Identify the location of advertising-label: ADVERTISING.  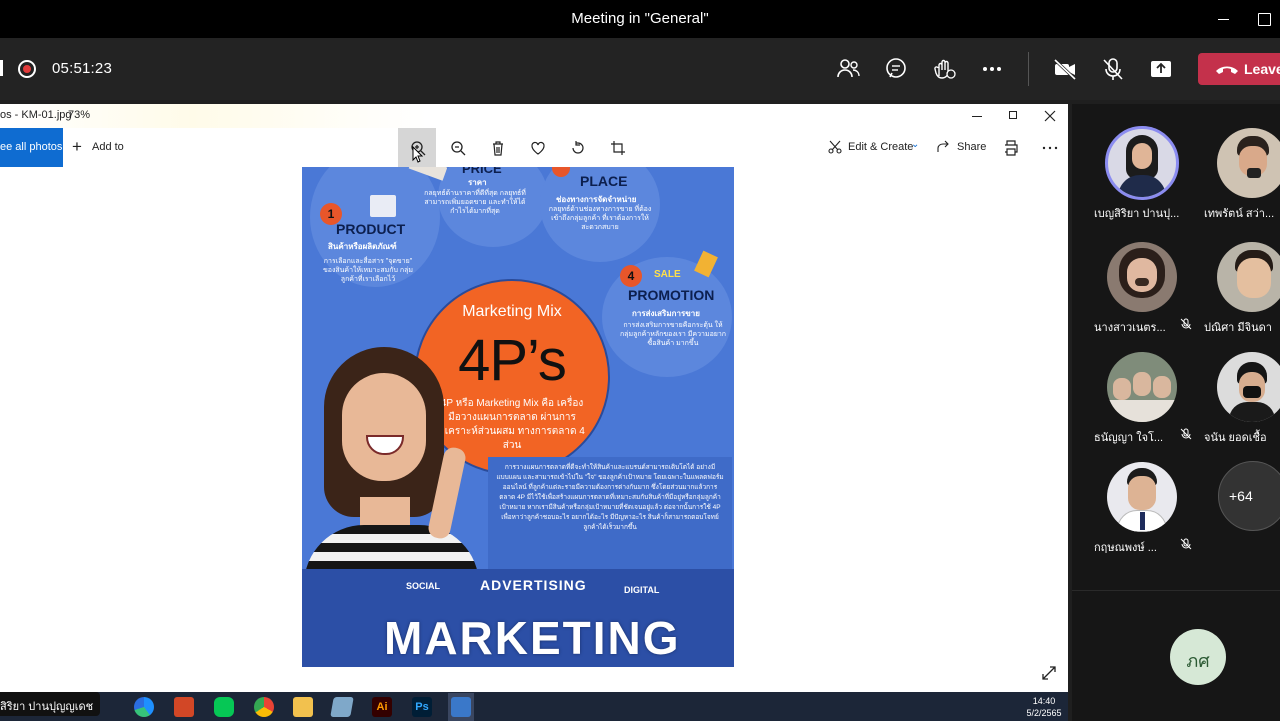
(533, 585).